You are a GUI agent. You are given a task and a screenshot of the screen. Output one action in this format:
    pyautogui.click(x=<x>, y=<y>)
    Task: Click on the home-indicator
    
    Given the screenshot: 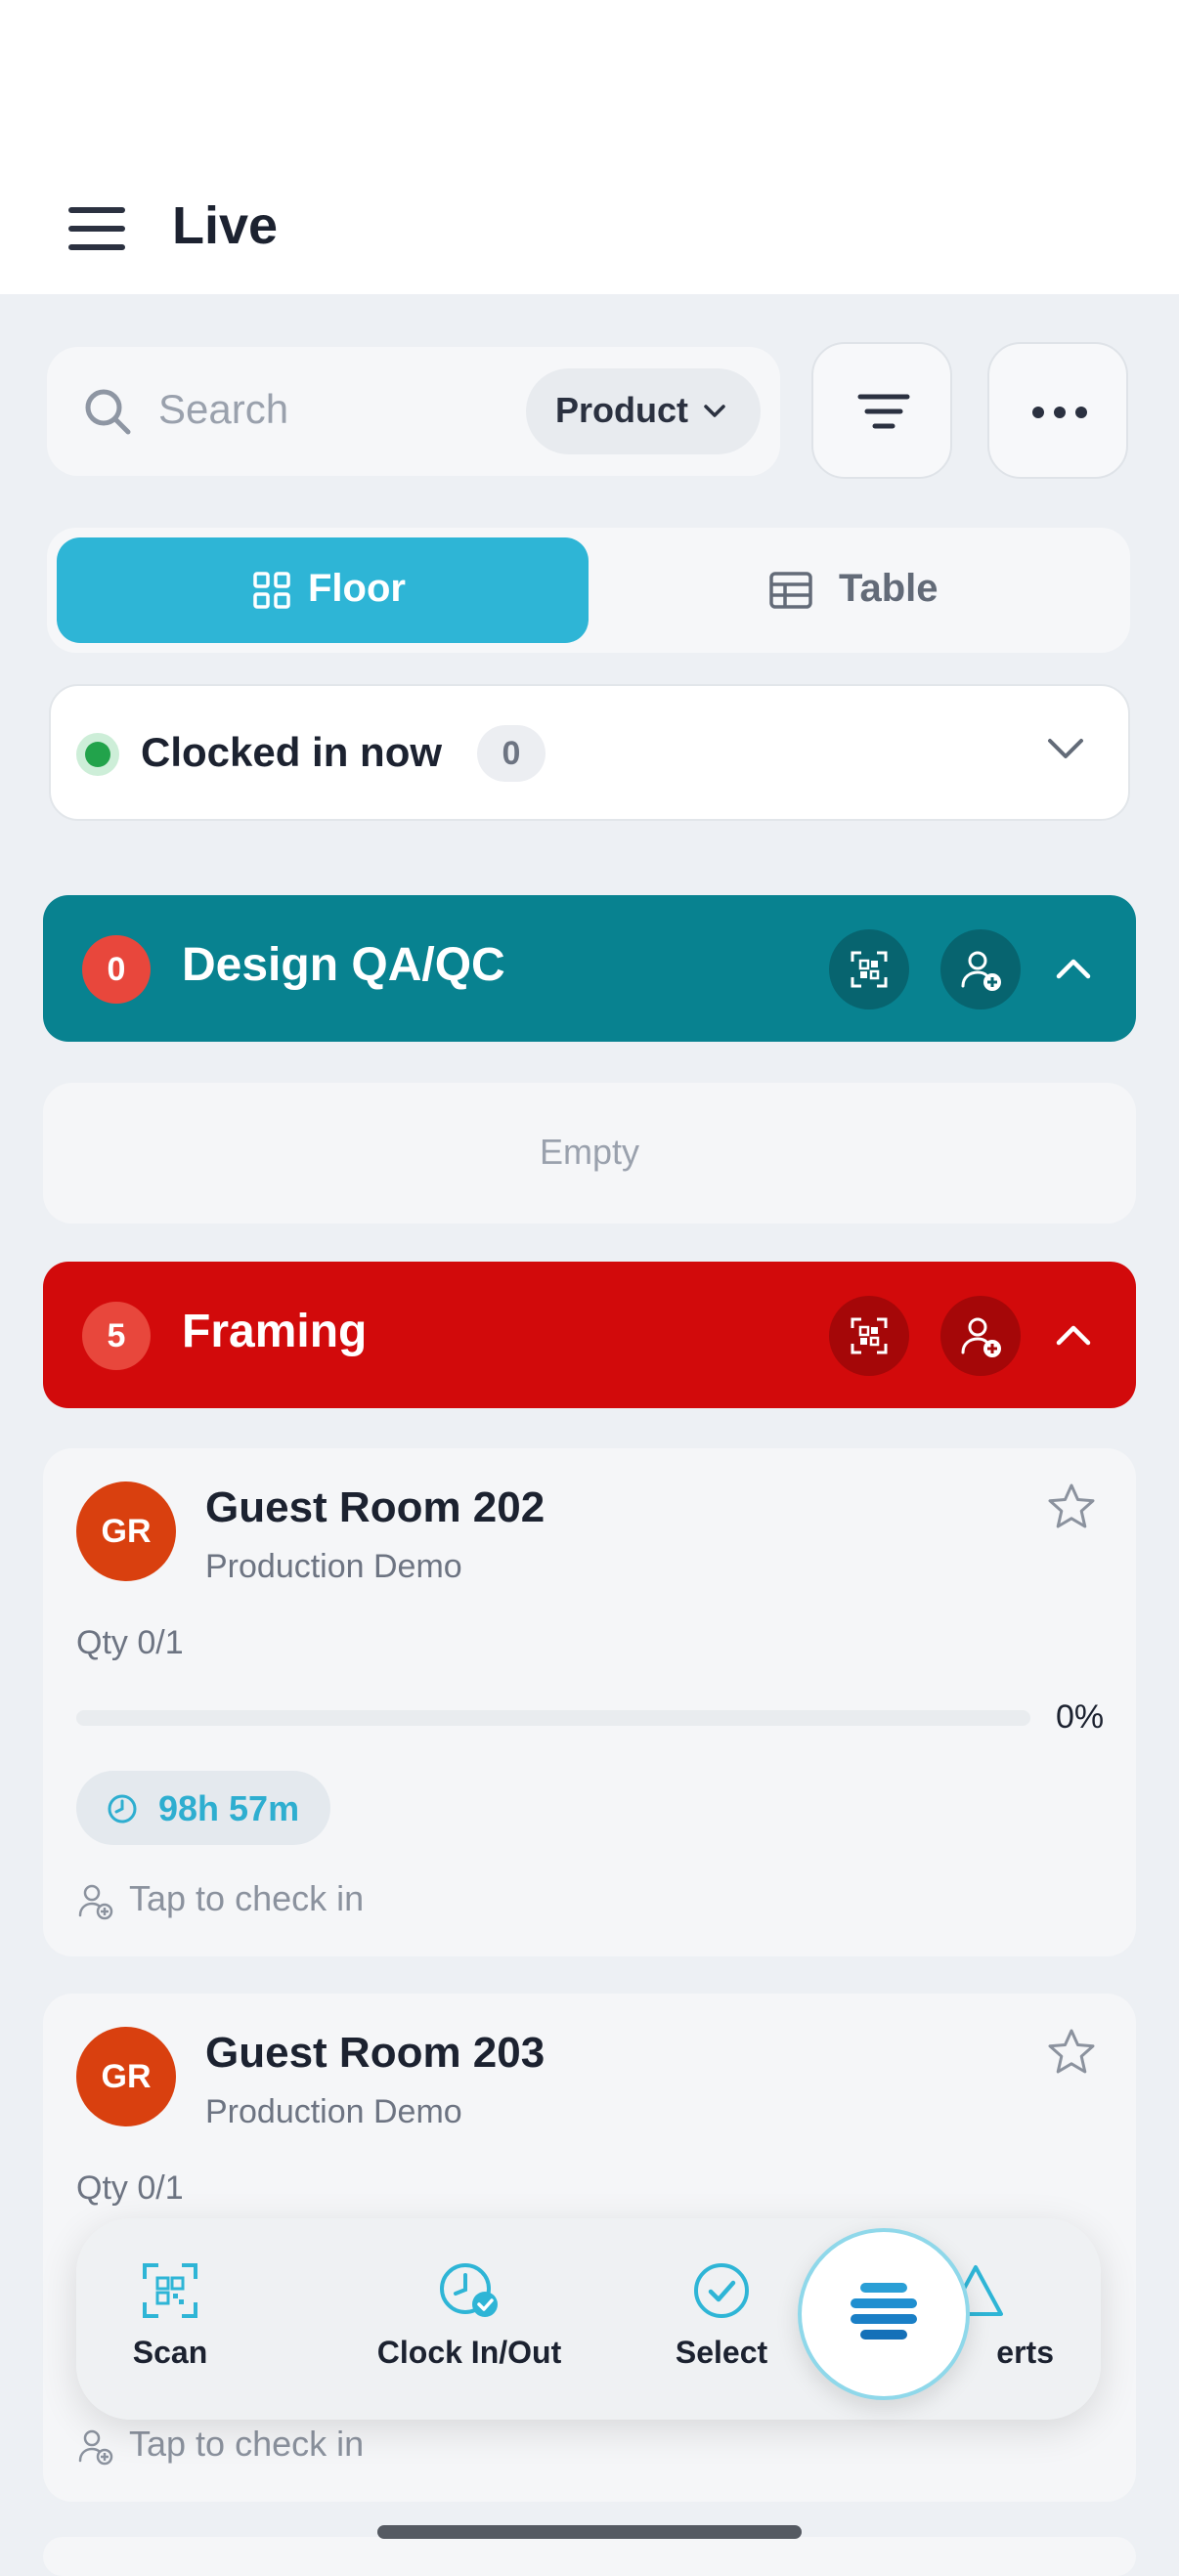 What is the action you would take?
    pyautogui.click(x=589, y=2532)
    